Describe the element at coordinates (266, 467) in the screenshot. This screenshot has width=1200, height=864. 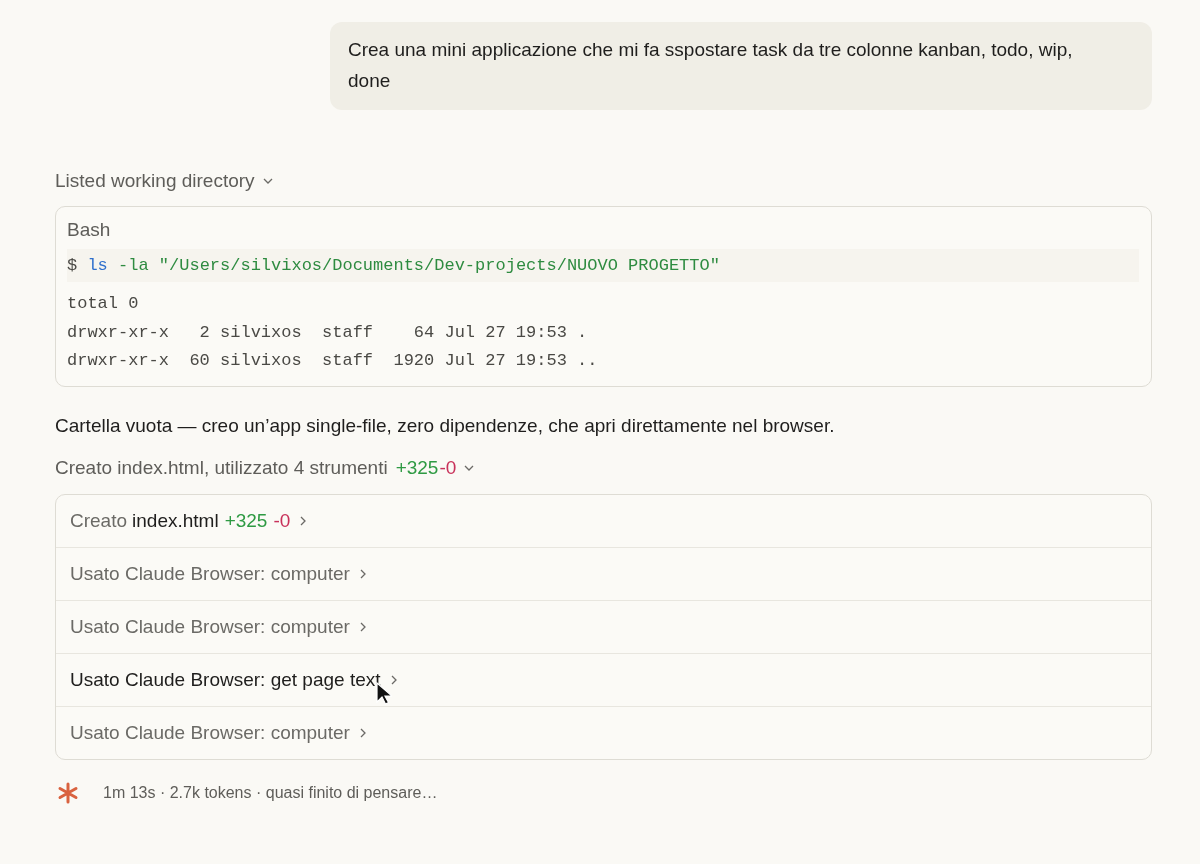
I see `tool-summary-toggle: Creato index.html, utilizzato 4 strumenti +325-0` at that location.